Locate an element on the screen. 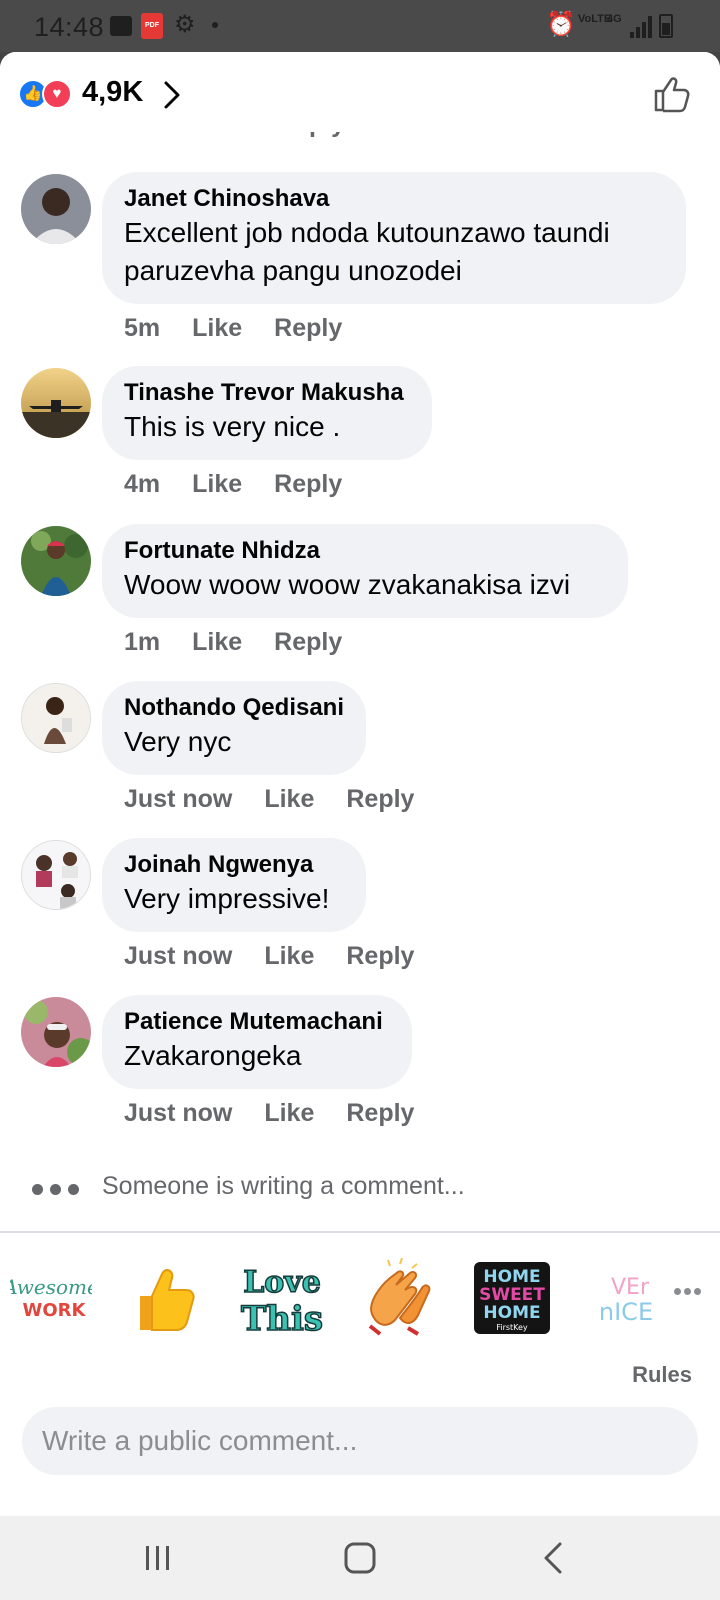  image-icon is located at coordinates (121, 26).